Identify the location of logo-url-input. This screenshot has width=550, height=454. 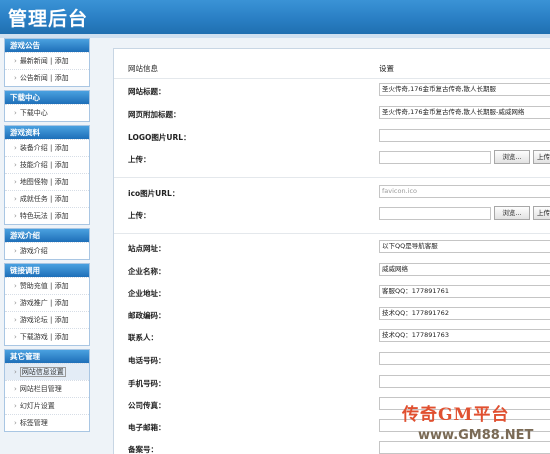
(464, 135).